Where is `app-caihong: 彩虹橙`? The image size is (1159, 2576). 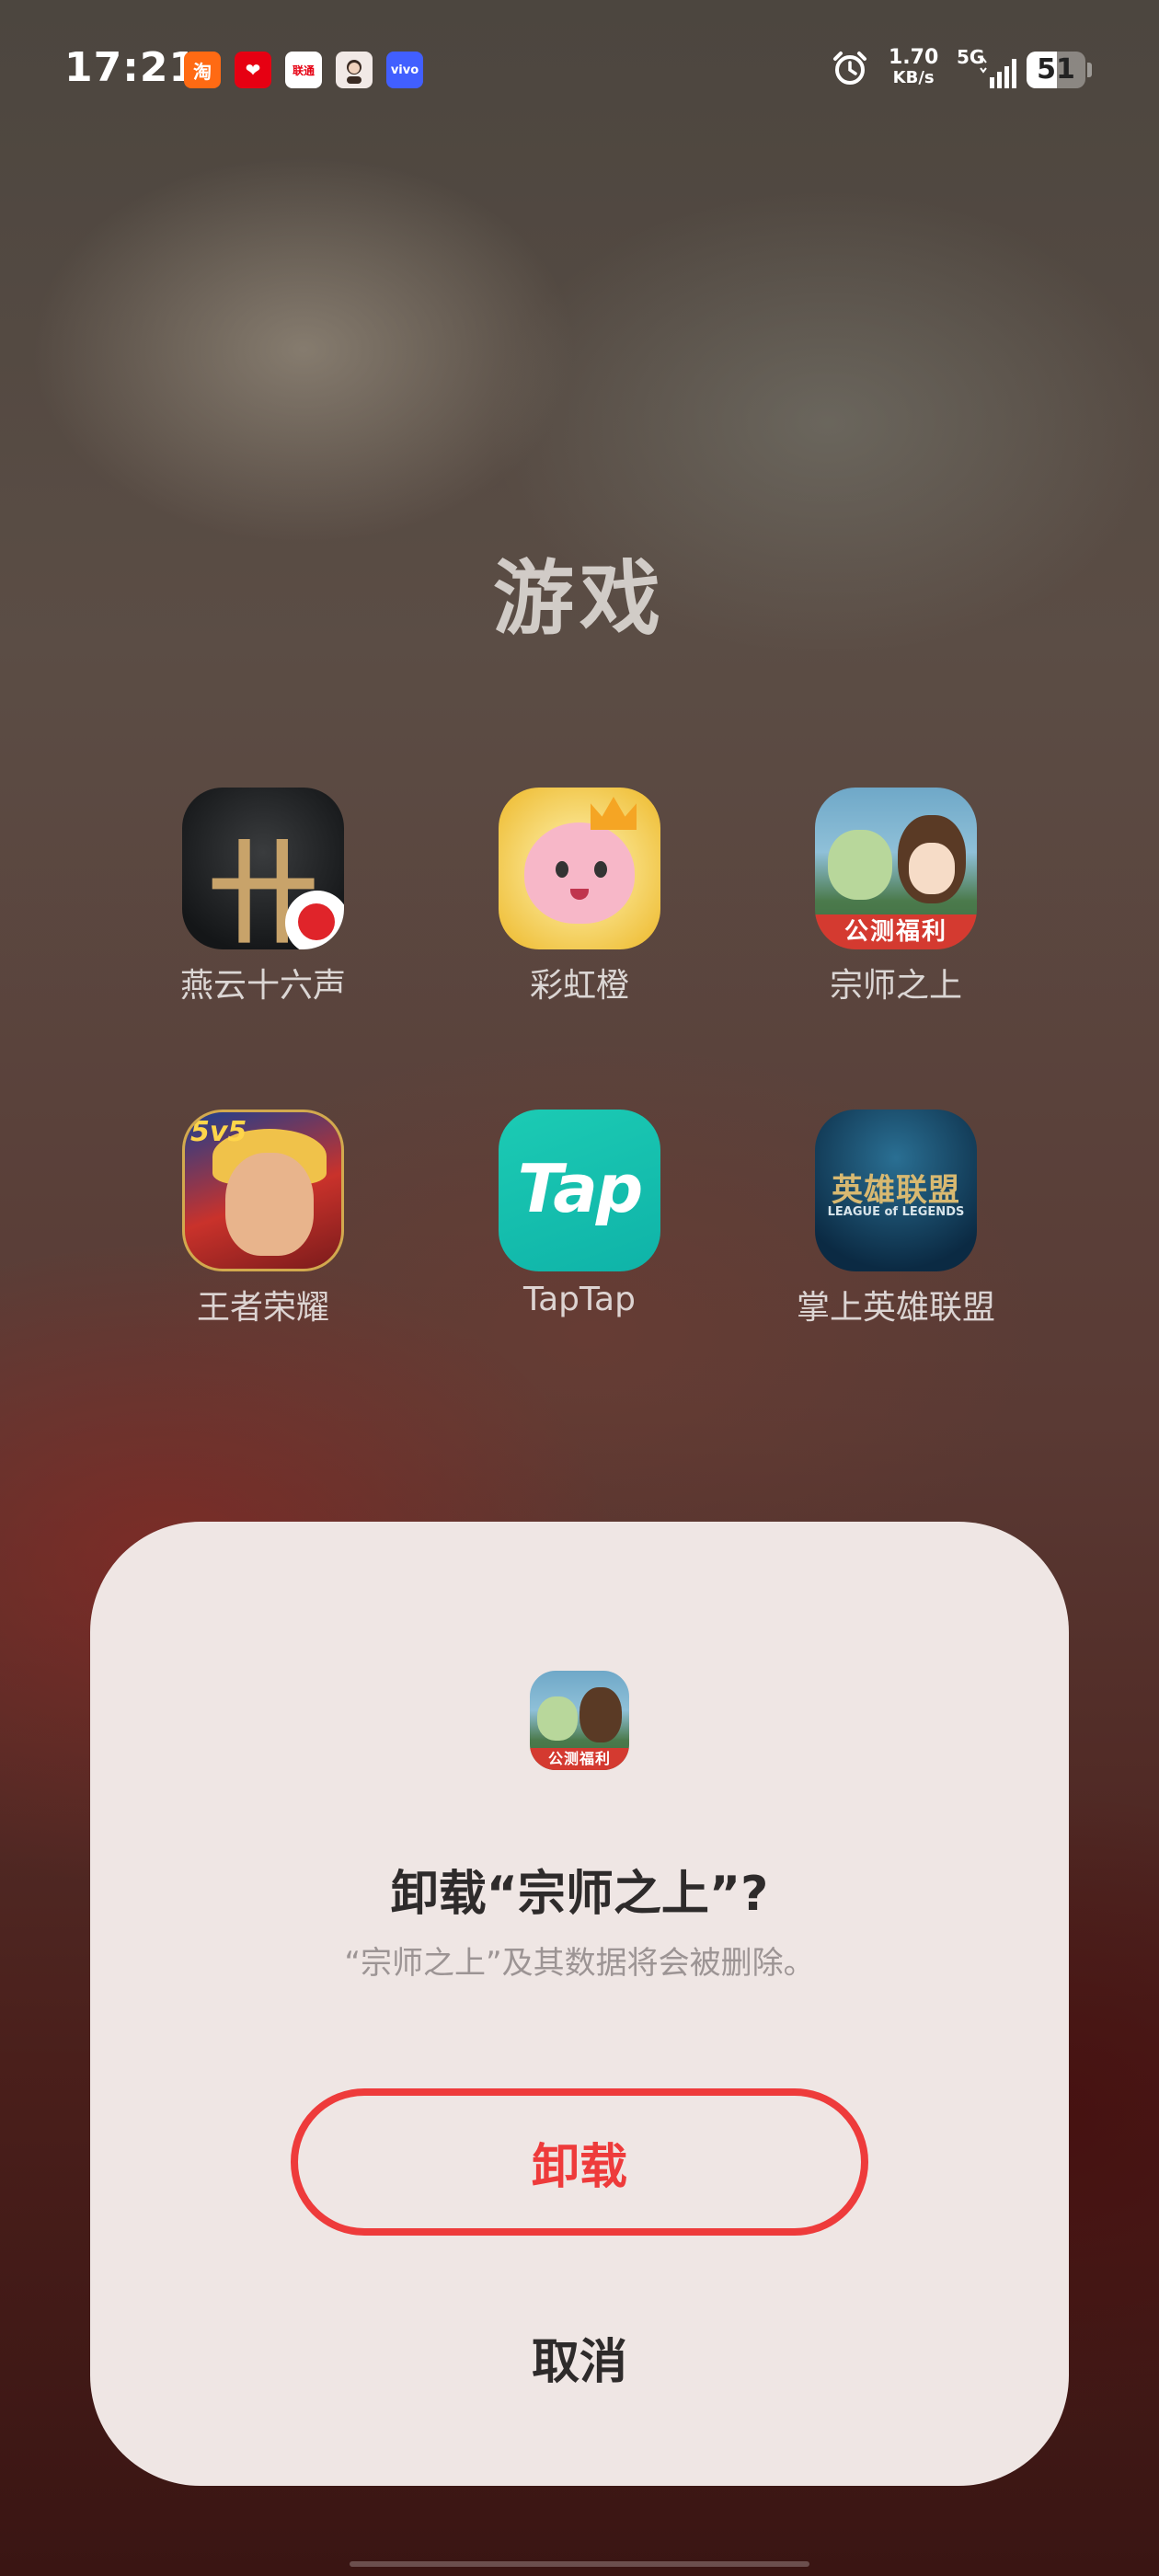 app-caihong: 彩虹橙 is located at coordinates (579, 897).